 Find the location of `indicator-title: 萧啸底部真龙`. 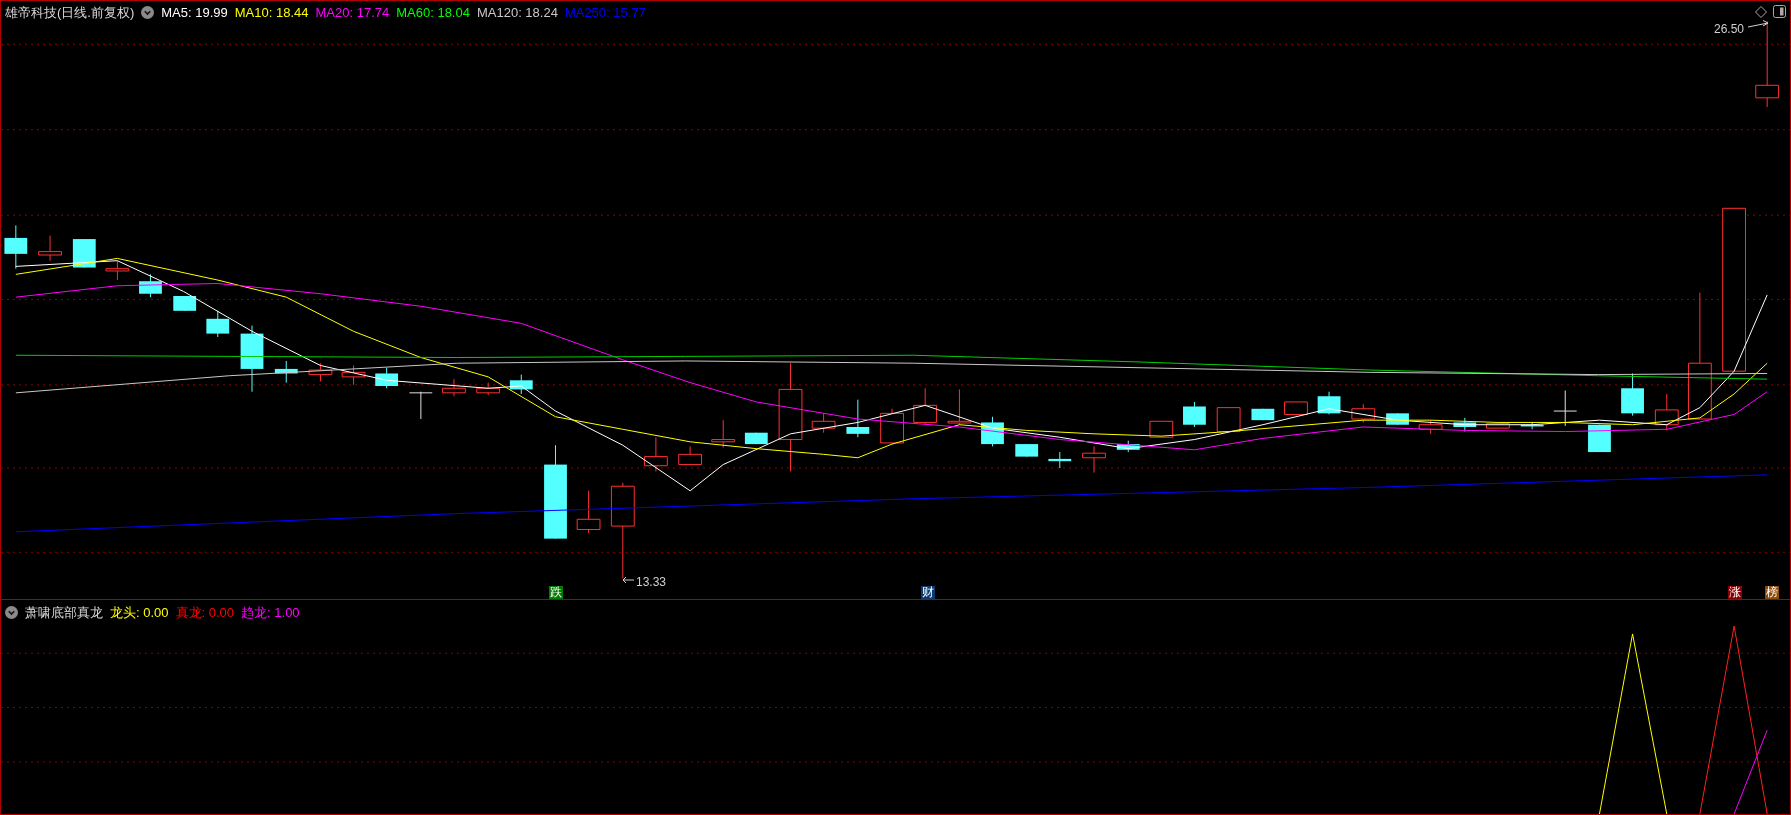

indicator-title: 萧啸底部真龙 is located at coordinates (64, 613).